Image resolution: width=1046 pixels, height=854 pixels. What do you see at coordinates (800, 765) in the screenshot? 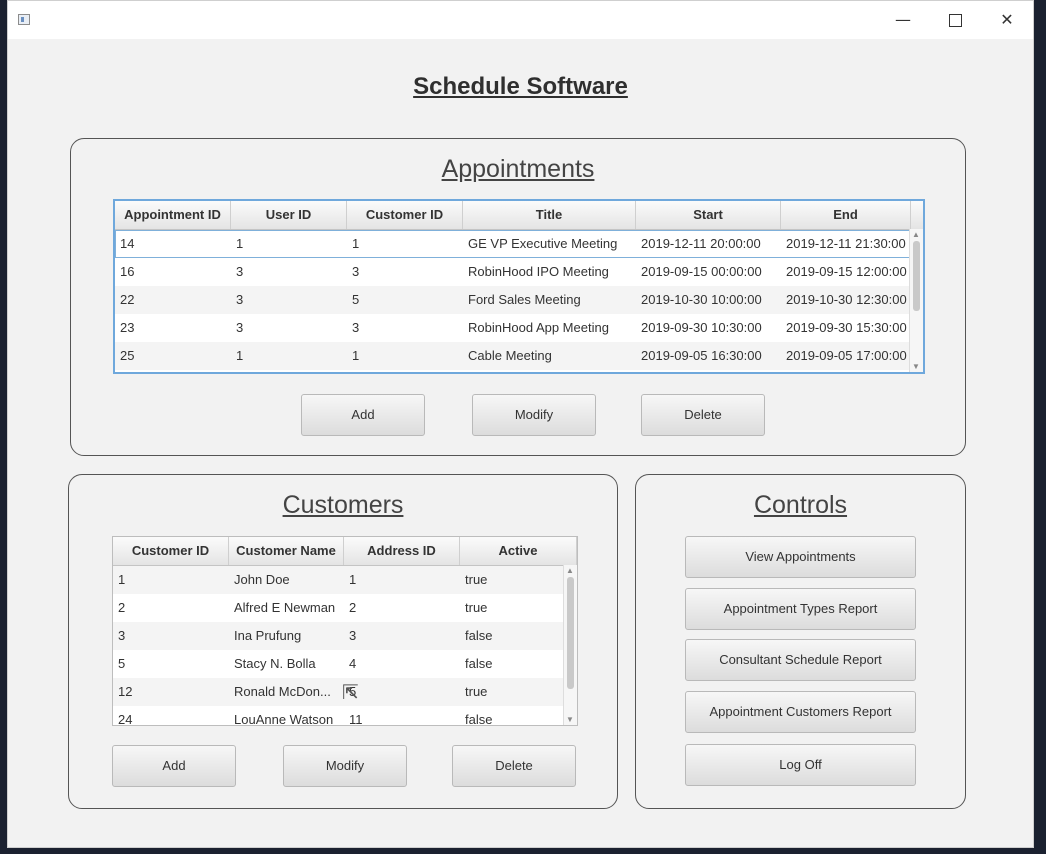
I see `log-off-button: Log Off` at bounding box center [800, 765].